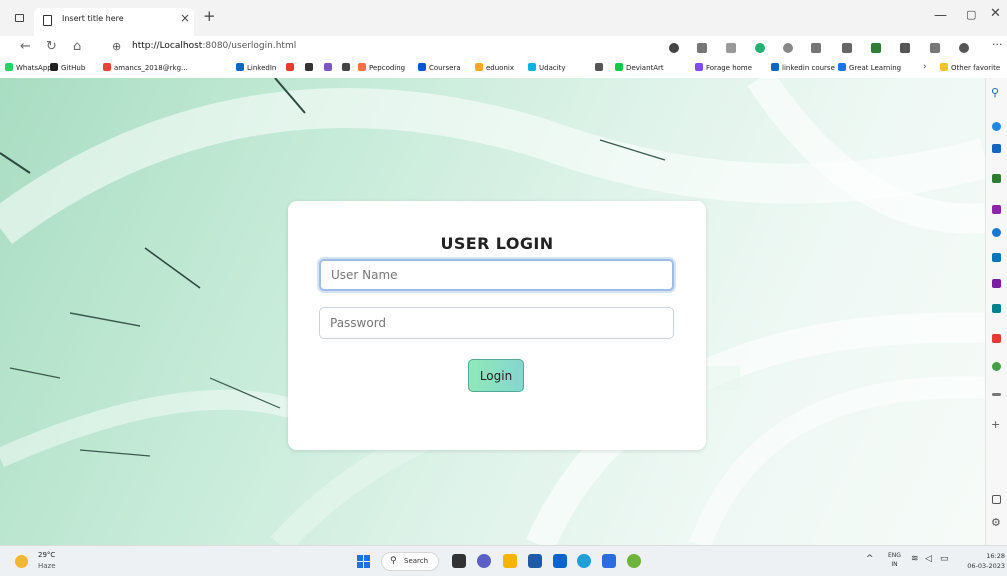  What do you see at coordinates (116, 46) in the screenshot?
I see `site-info-icon: ⊕` at bounding box center [116, 46].